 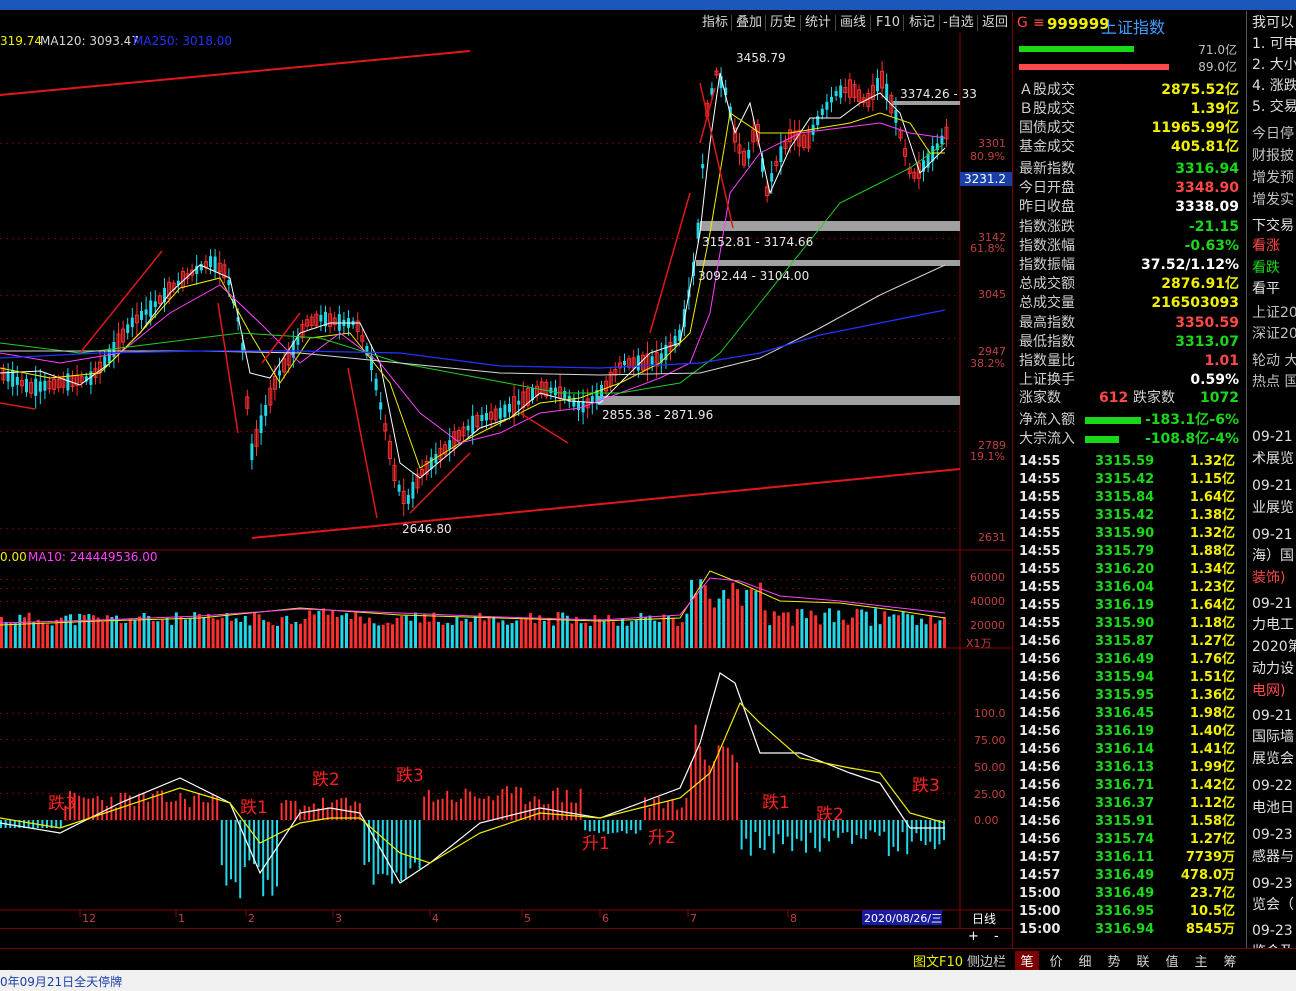 What do you see at coordinates (703, 166) in the screenshot?
I see `candle-body-down` at bounding box center [703, 166].